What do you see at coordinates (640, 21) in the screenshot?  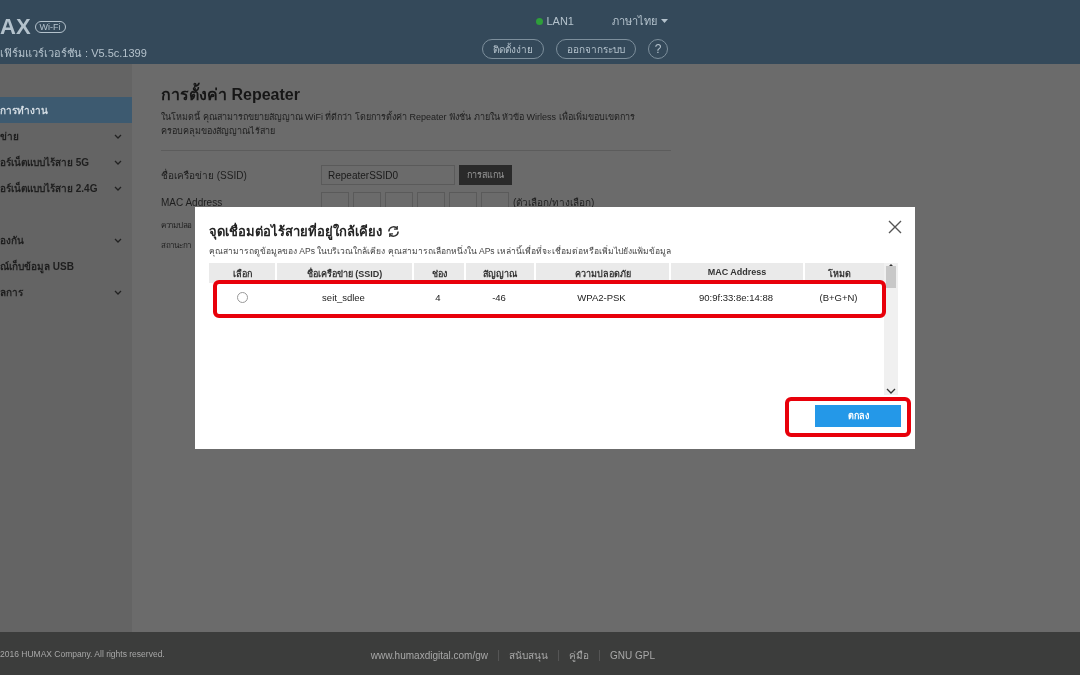 I see `language-select: ภาษาไทย` at bounding box center [640, 21].